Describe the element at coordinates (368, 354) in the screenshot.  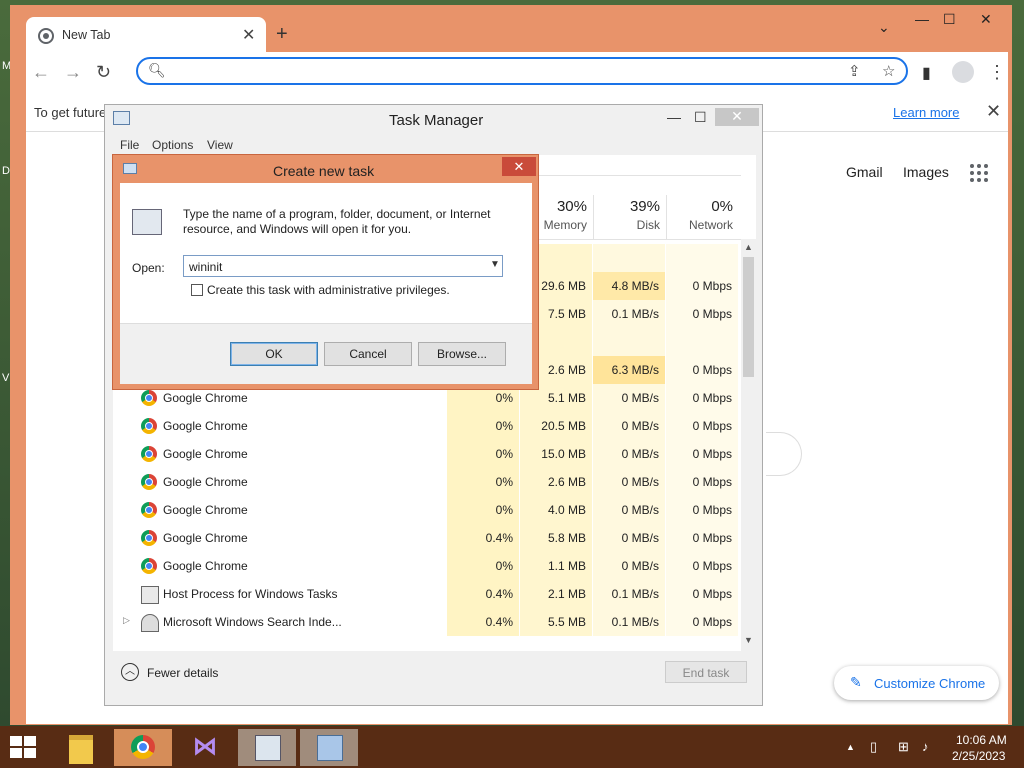
I see `cancel-button: Cancel` at that location.